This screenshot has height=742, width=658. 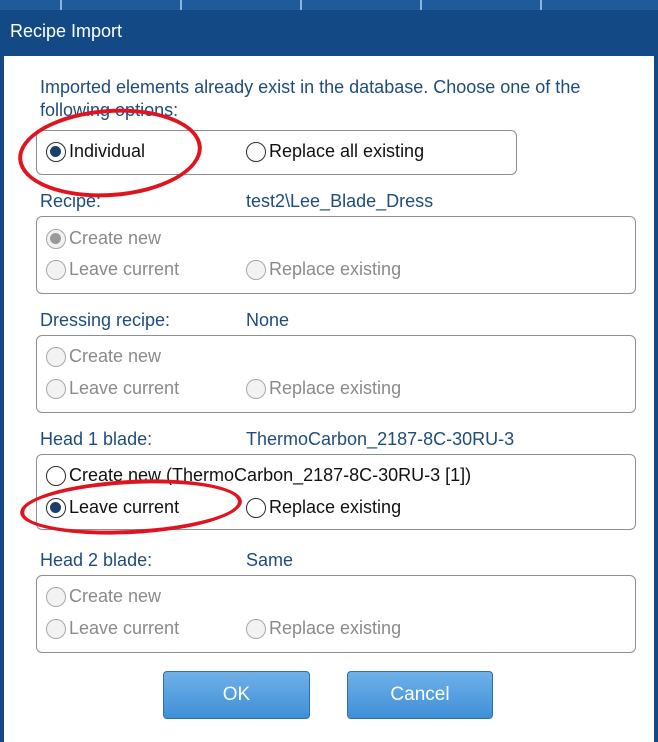 What do you see at coordinates (340, 201) in the screenshot?
I see `recipe-value: test2\Lee_Blade_Dress` at bounding box center [340, 201].